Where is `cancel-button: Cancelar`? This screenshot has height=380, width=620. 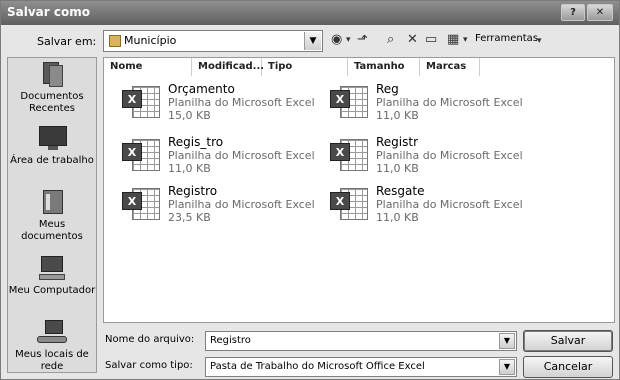 cancel-button: Cancelar is located at coordinates (568, 367).